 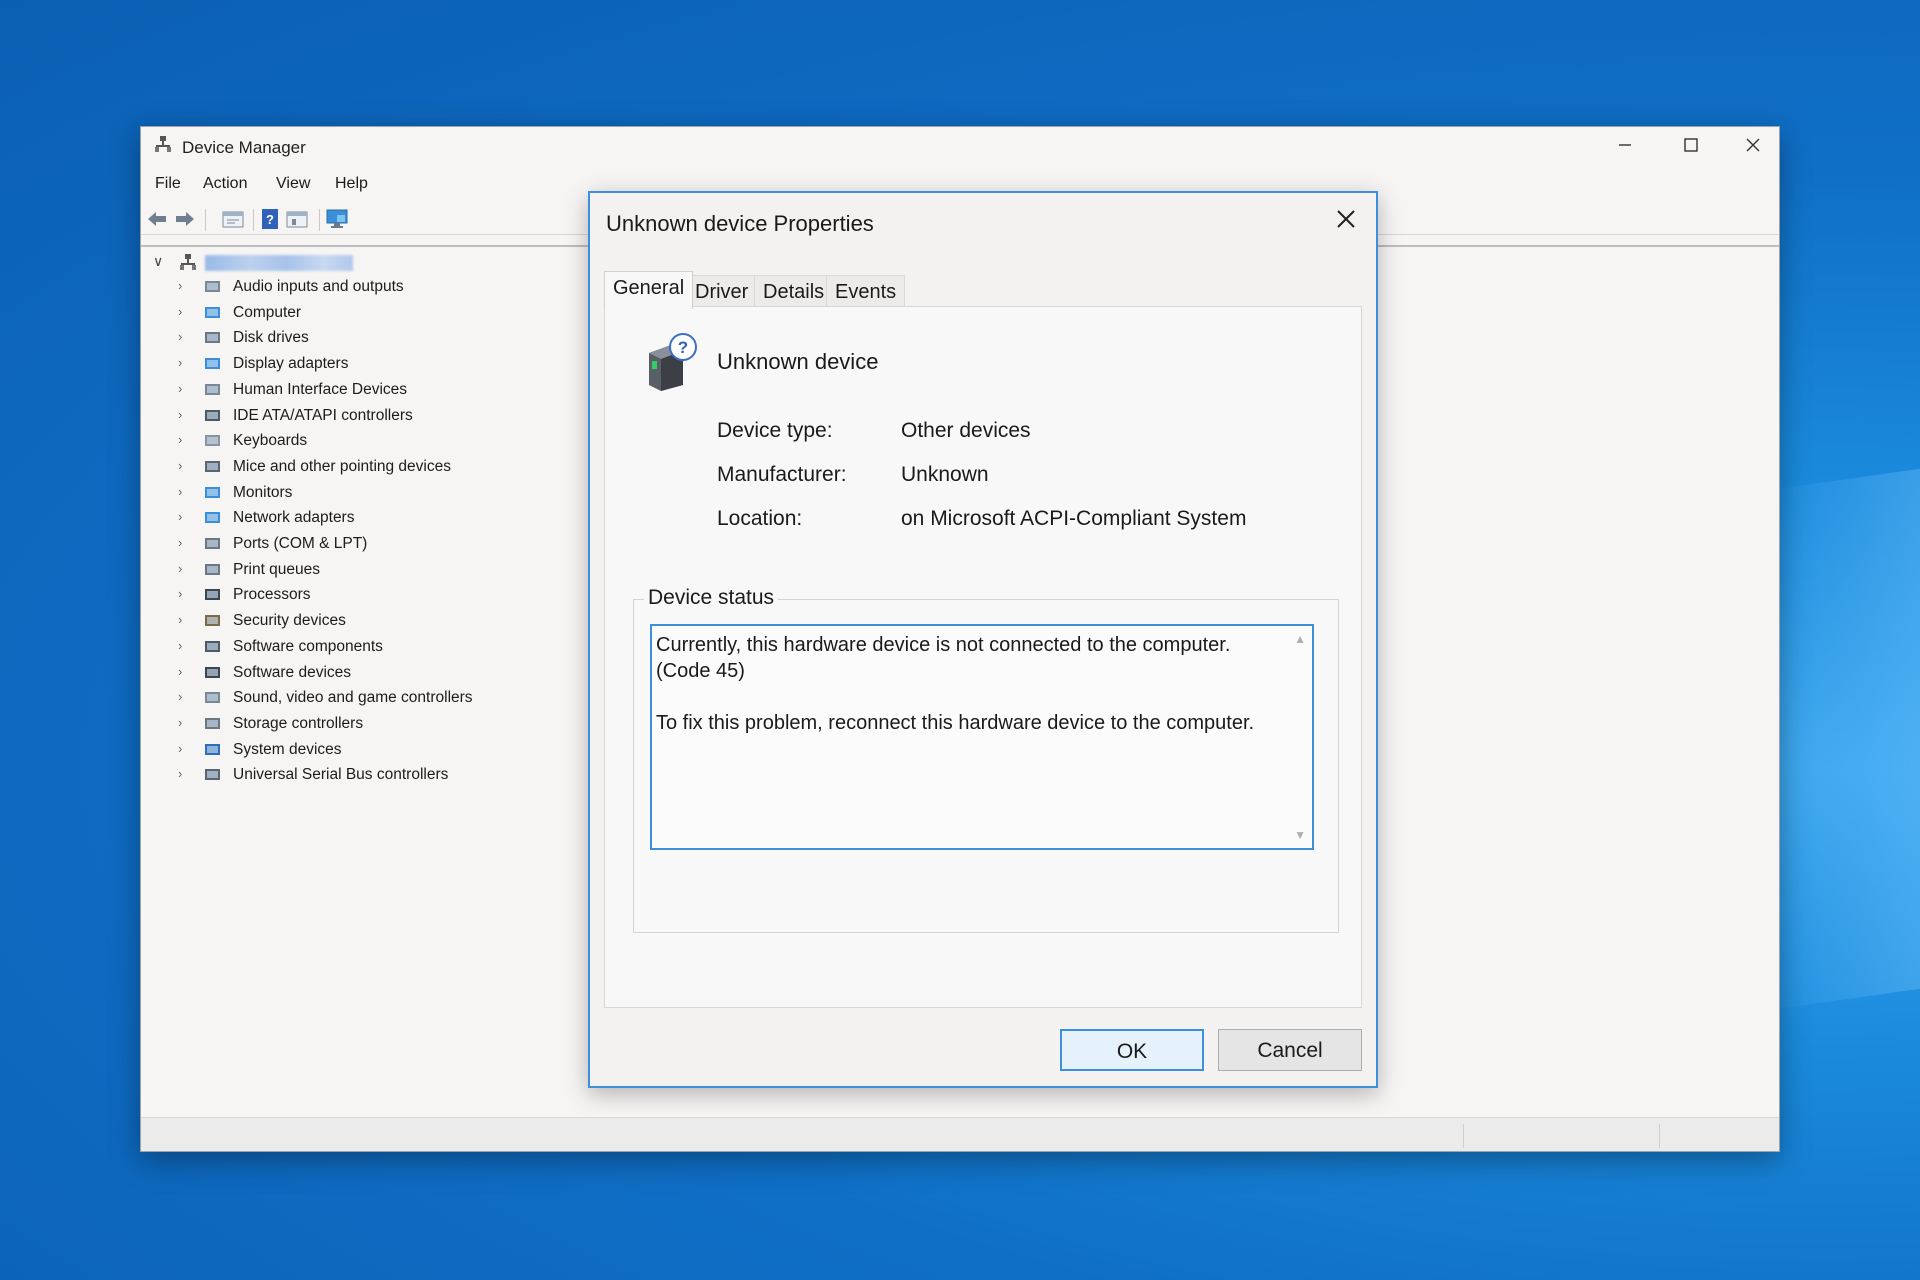 What do you see at coordinates (369, 673) in the screenshot?
I see `tree-item: › Software devices` at bounding box center [369, 673].